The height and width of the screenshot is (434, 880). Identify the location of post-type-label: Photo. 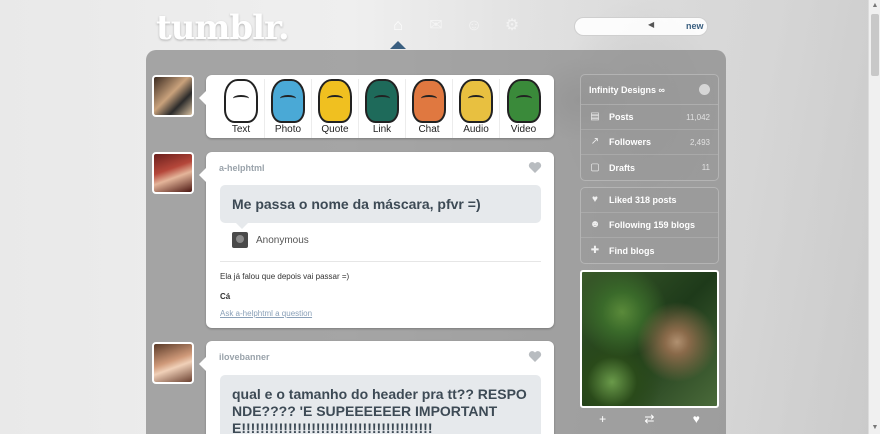
(288, 129).